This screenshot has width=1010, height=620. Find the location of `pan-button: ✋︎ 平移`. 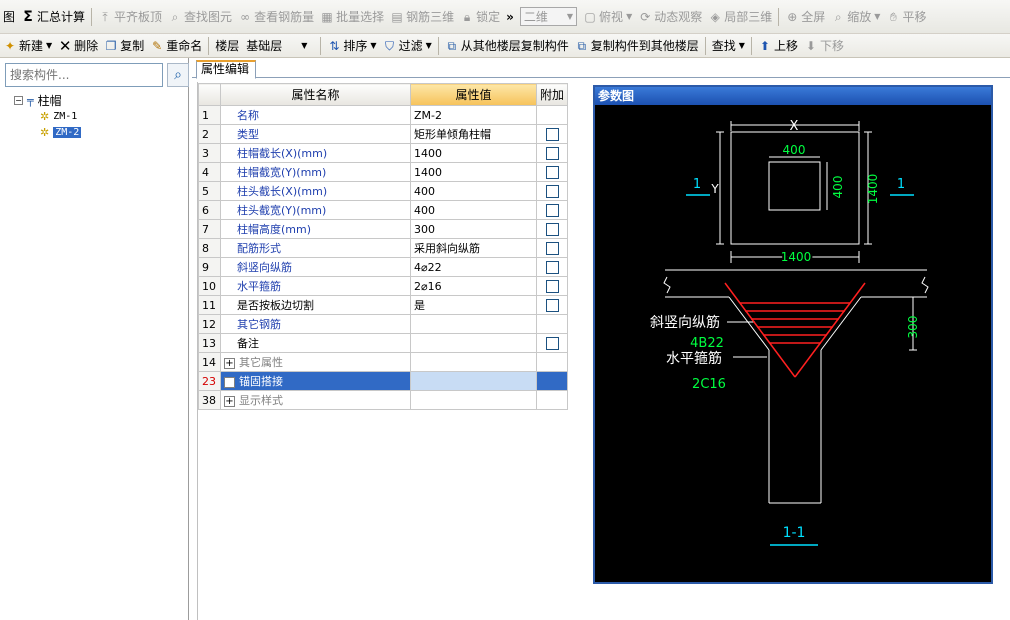

pan-button: ✋︎ 平移 is located at coordinates (906, 17).